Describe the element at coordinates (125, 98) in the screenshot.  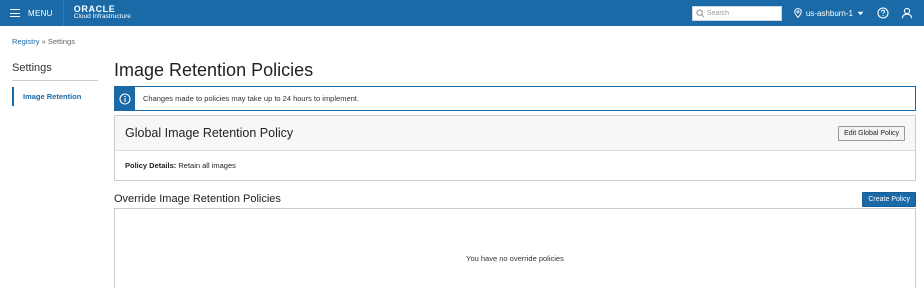
I see `info-icon` at that location.